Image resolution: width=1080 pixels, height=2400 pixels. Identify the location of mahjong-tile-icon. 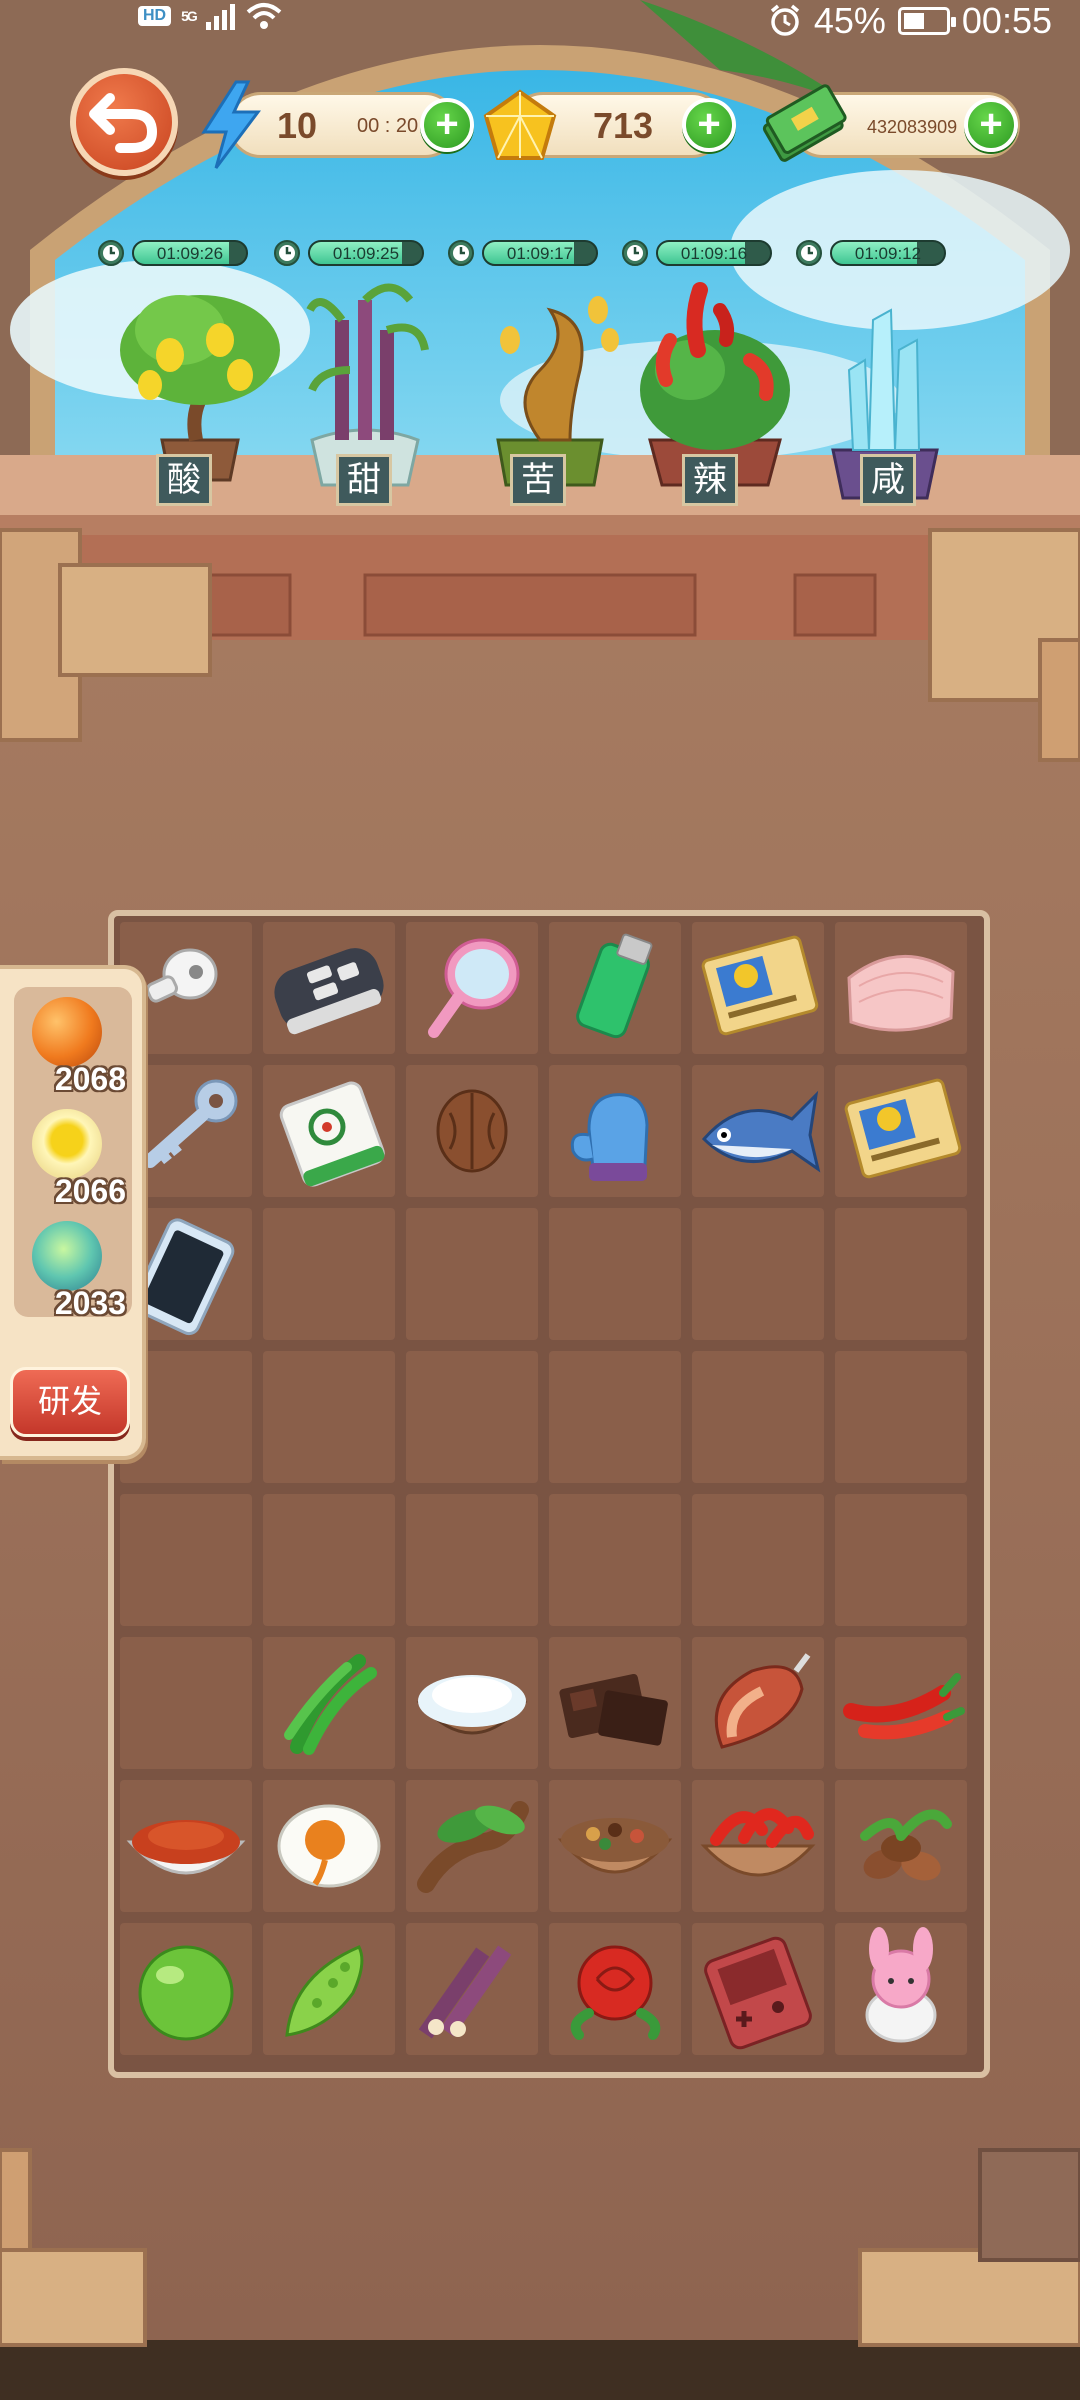
(329, 1131).